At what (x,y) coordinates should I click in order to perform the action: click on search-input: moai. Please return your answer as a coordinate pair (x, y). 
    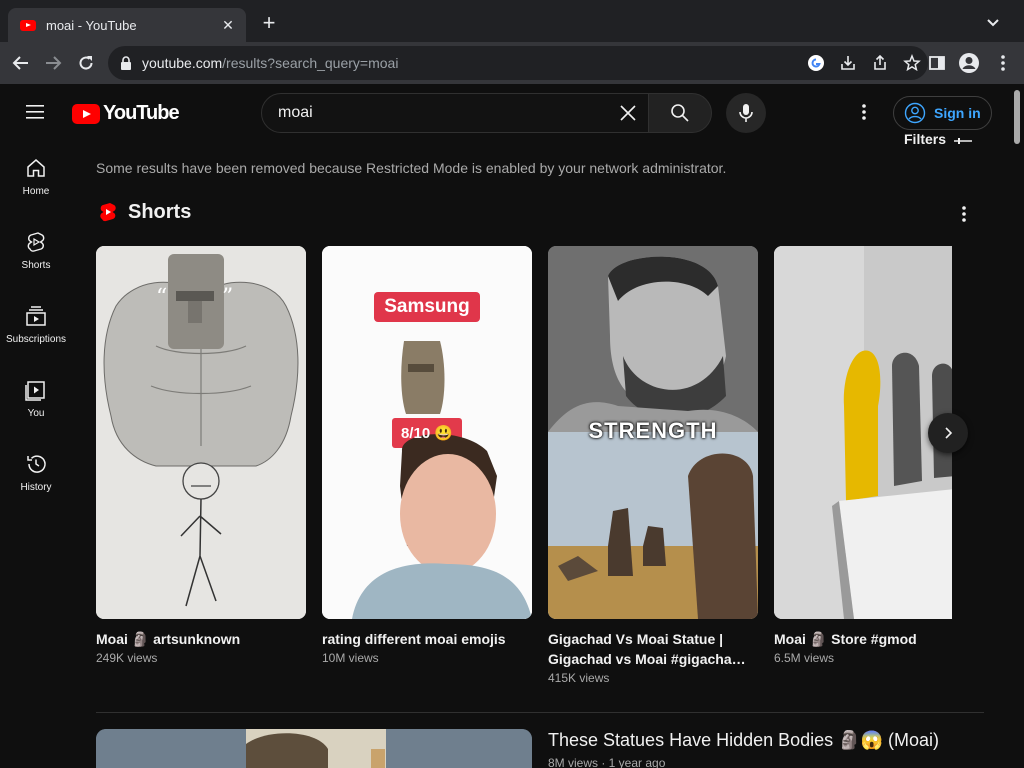
    Looking at the image, I should click on (455, 113).